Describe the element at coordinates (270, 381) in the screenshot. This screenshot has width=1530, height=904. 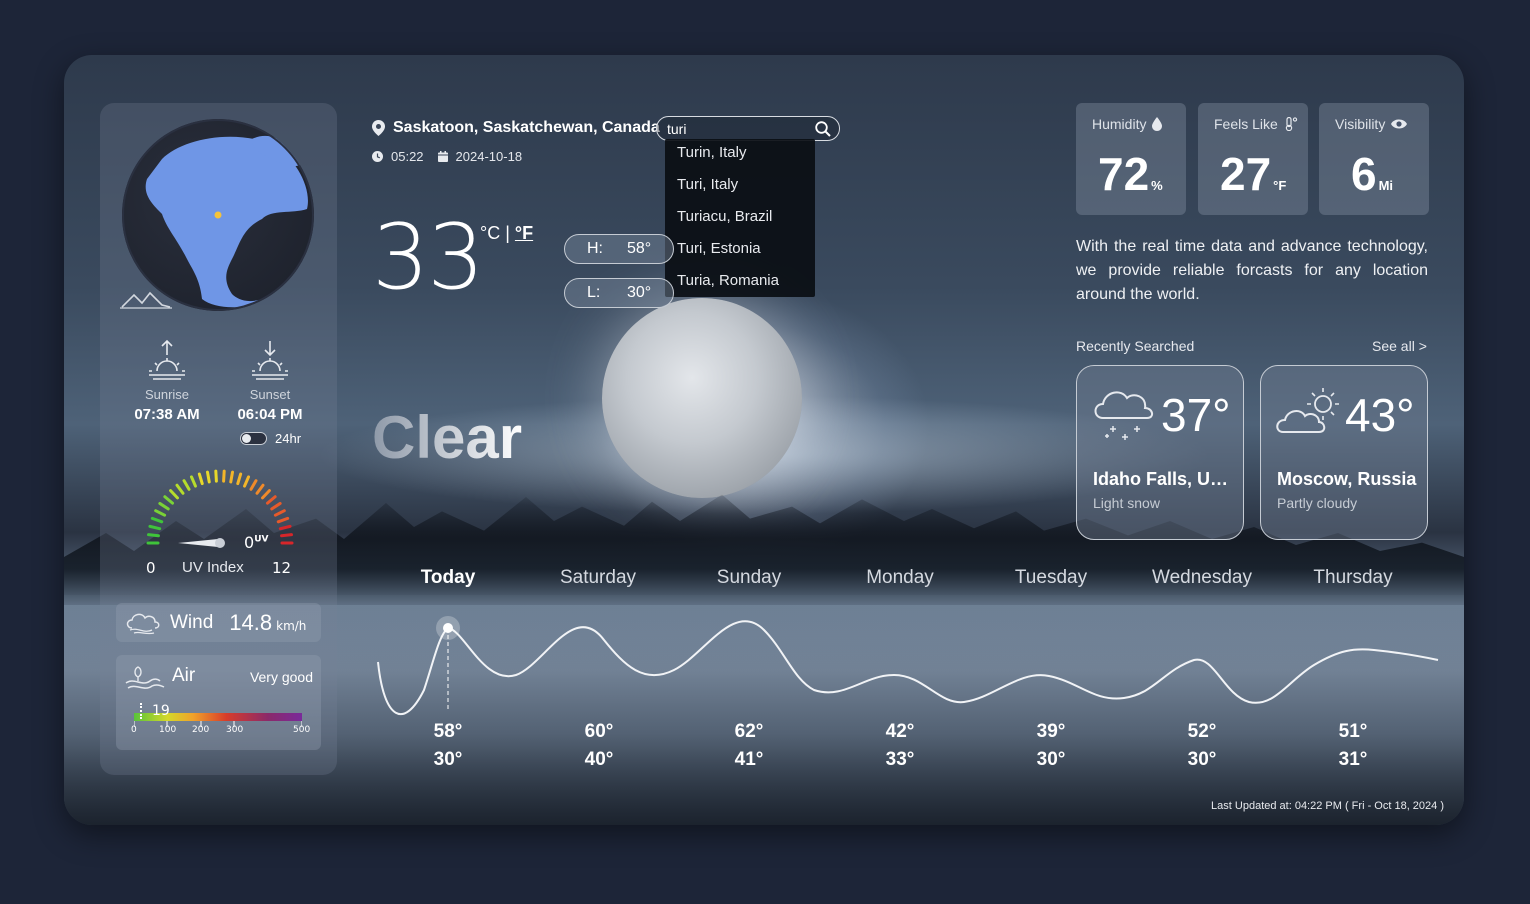
I see `sunset-block: Sunset 06:04 PM` at that location.